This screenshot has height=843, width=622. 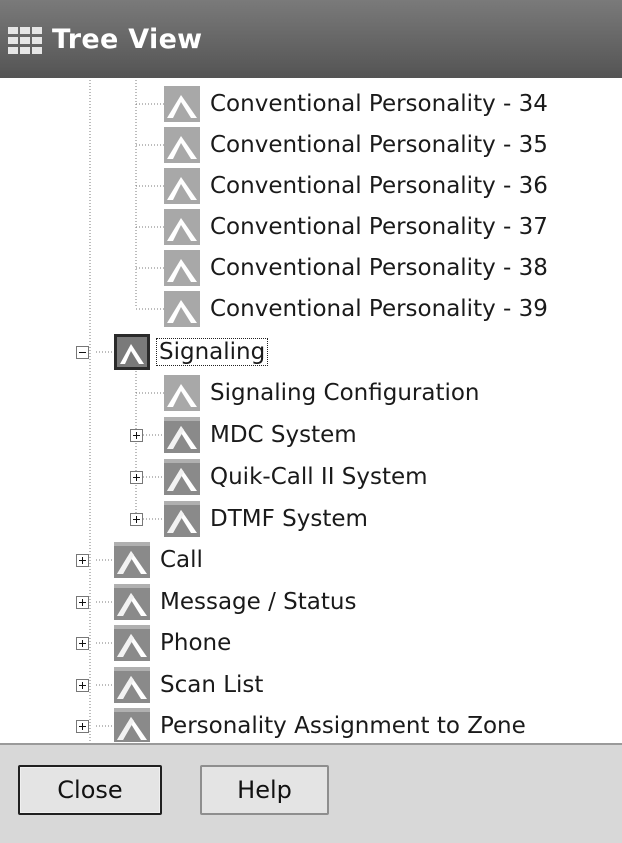 I want to click on tree-item-personality-35: Conventional Personality - 35, so click(x=356, y=145).